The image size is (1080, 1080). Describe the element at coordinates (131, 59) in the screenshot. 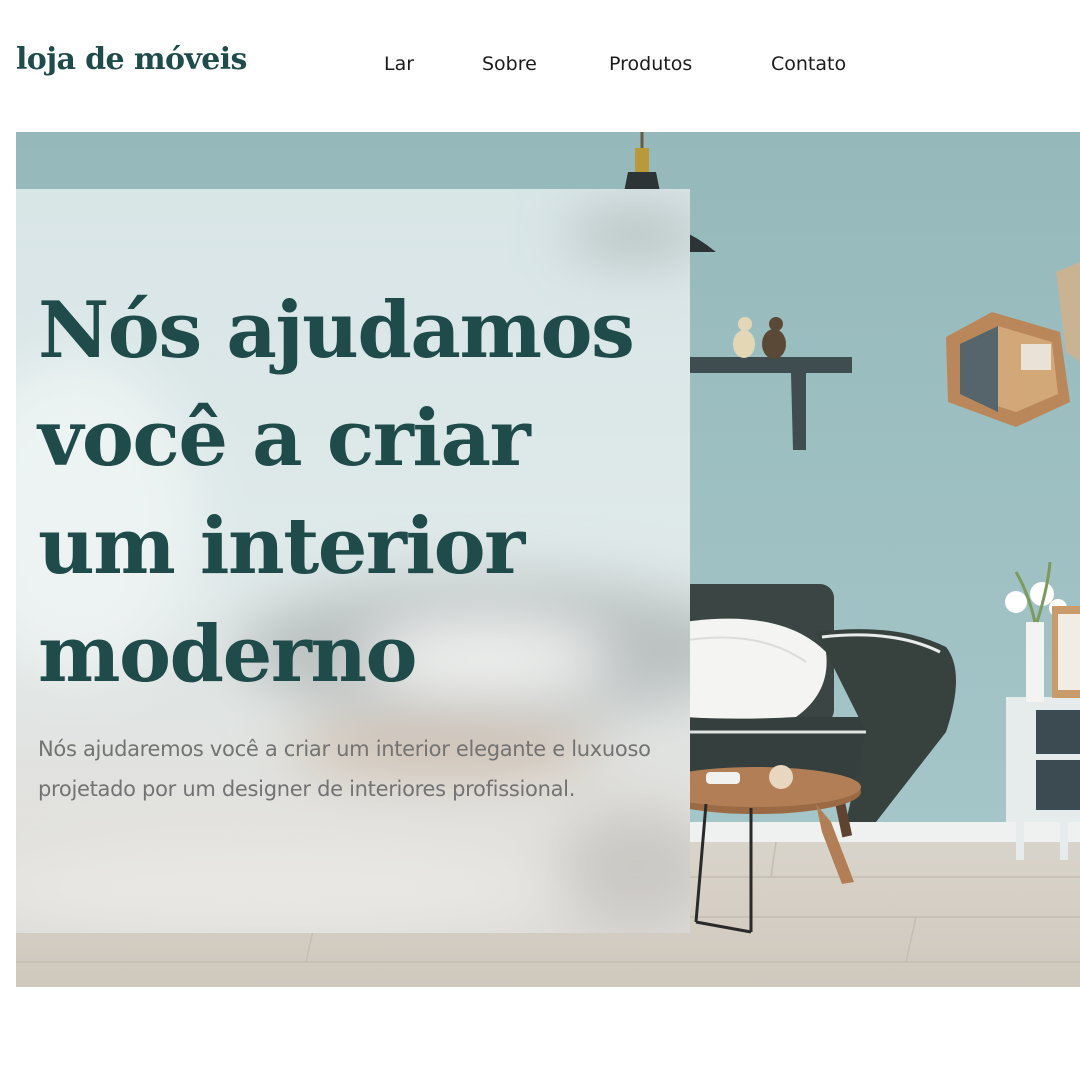

I see `site-logo: loja de móveis` at that location.